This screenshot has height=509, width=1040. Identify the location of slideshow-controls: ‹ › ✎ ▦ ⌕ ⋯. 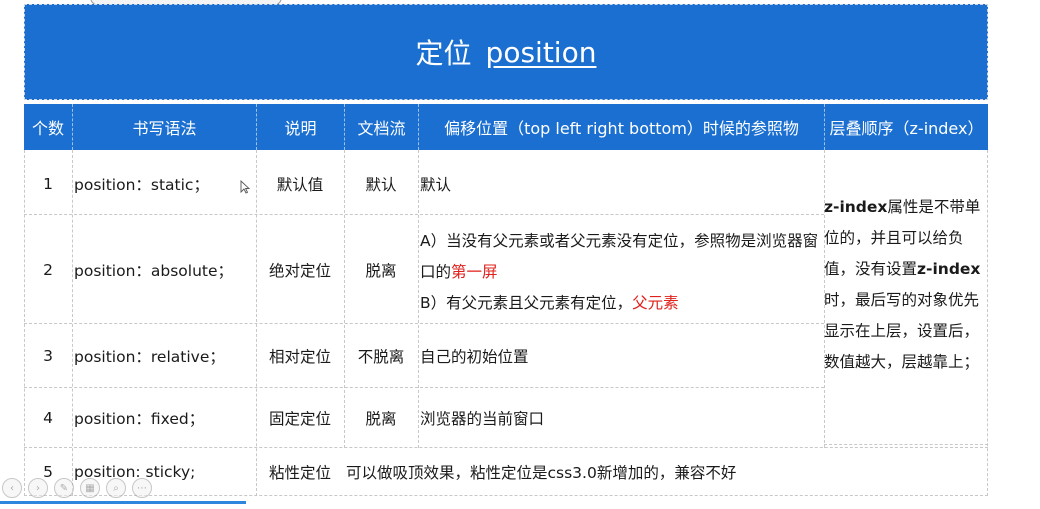
(77, 489).